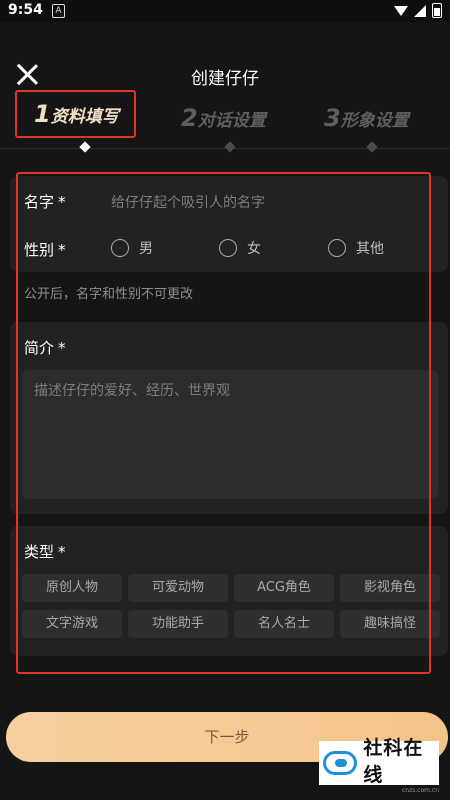 This screenshot has width=450, height=800. Describe the element at coordinates (45, 250) in the screenshot. I see `gender-label: 性别 *` at that location.